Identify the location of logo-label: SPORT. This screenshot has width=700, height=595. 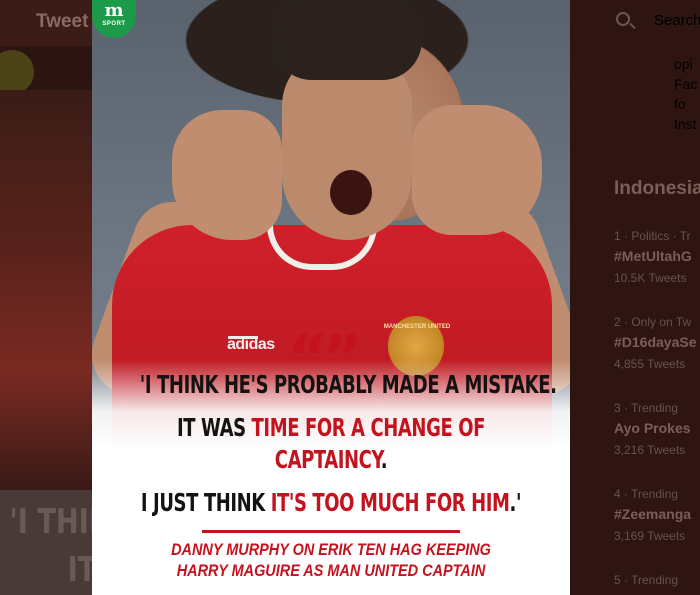
(114, 24).